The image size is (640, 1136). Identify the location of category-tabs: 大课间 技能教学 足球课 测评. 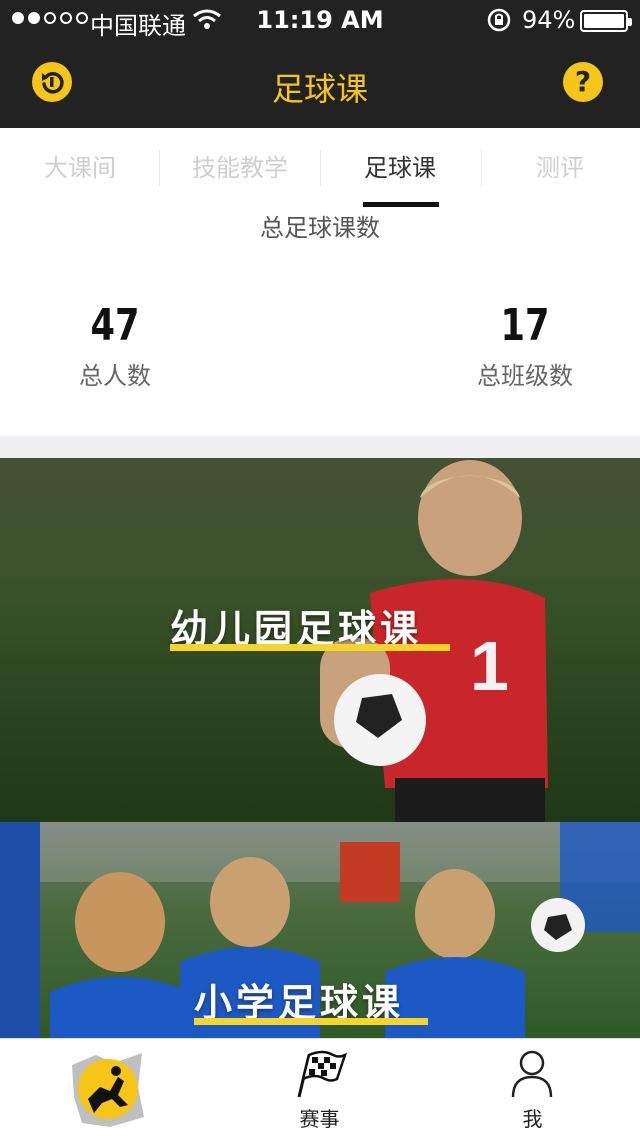
(320, 168).